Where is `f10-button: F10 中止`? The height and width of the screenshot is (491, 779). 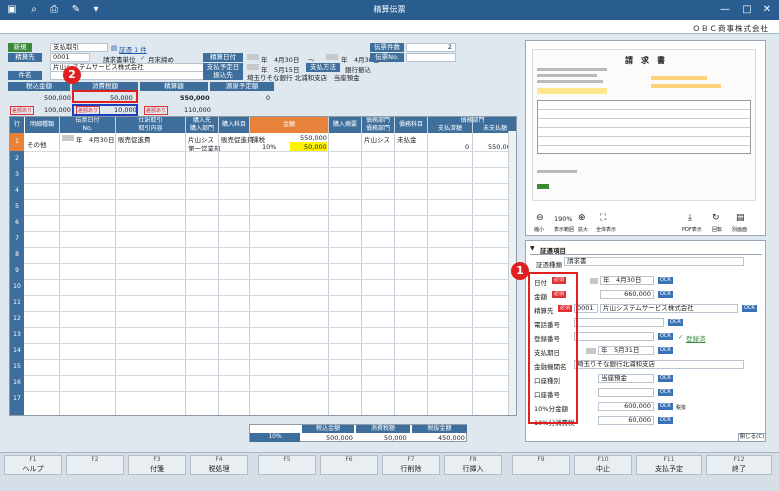
f10-button: F10 中止 is located at coordinates (603, 465).